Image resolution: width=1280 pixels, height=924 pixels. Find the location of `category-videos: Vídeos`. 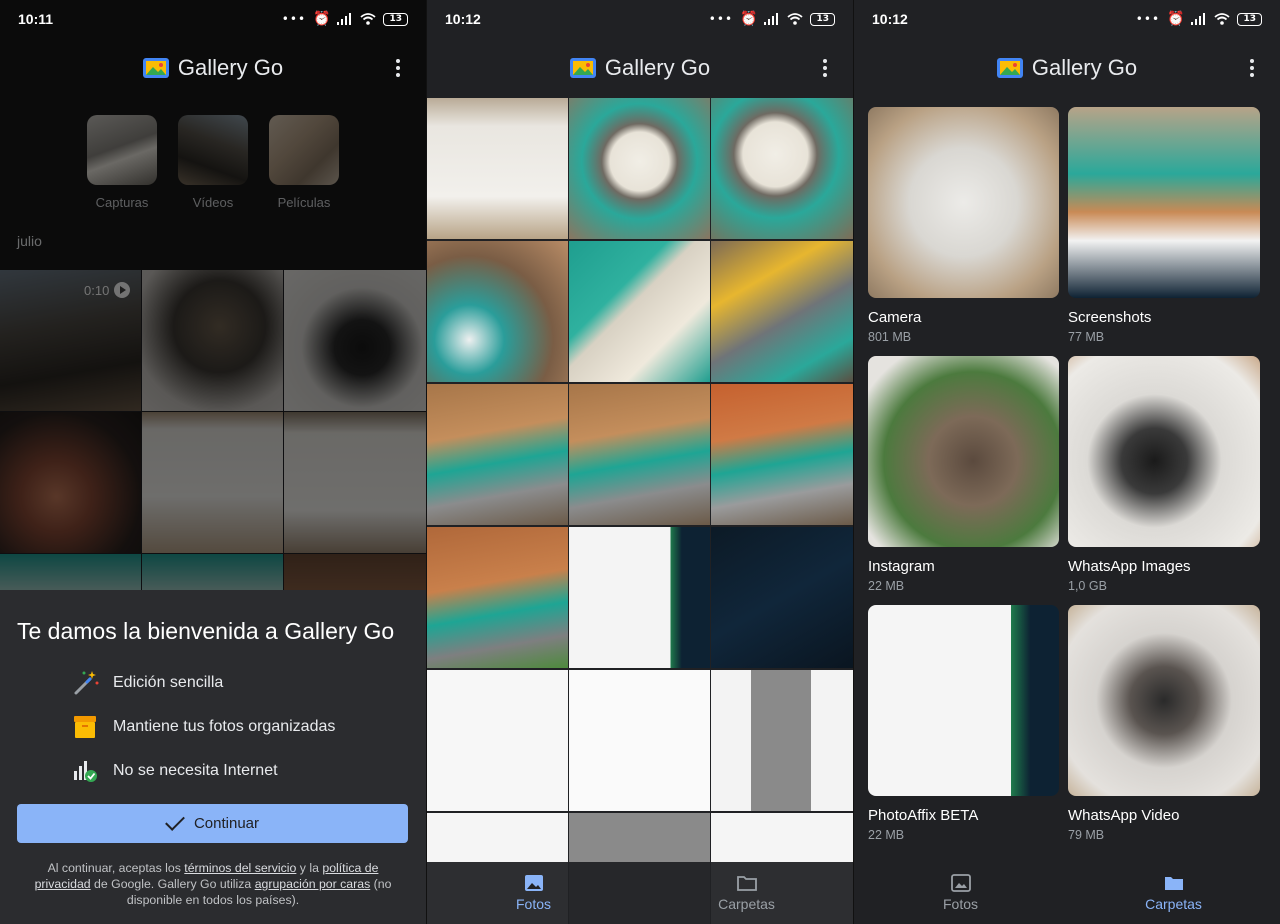

category-videos: Vídeos is located at coordinates (213, 162).